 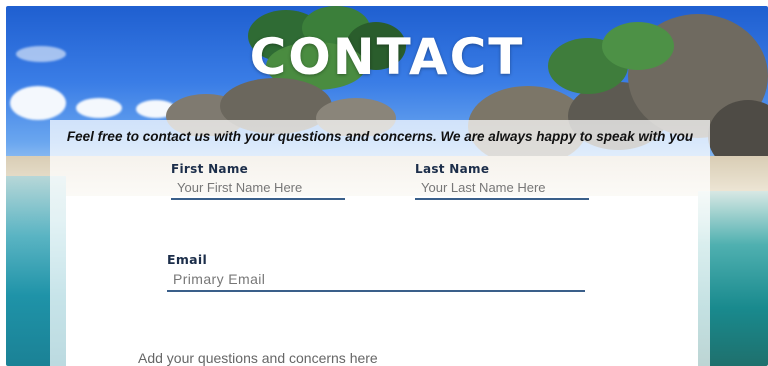 What do you see at coordinates (502, 189) in the screenshot?
I see `last-name-input` at bounding box center [502, 189].